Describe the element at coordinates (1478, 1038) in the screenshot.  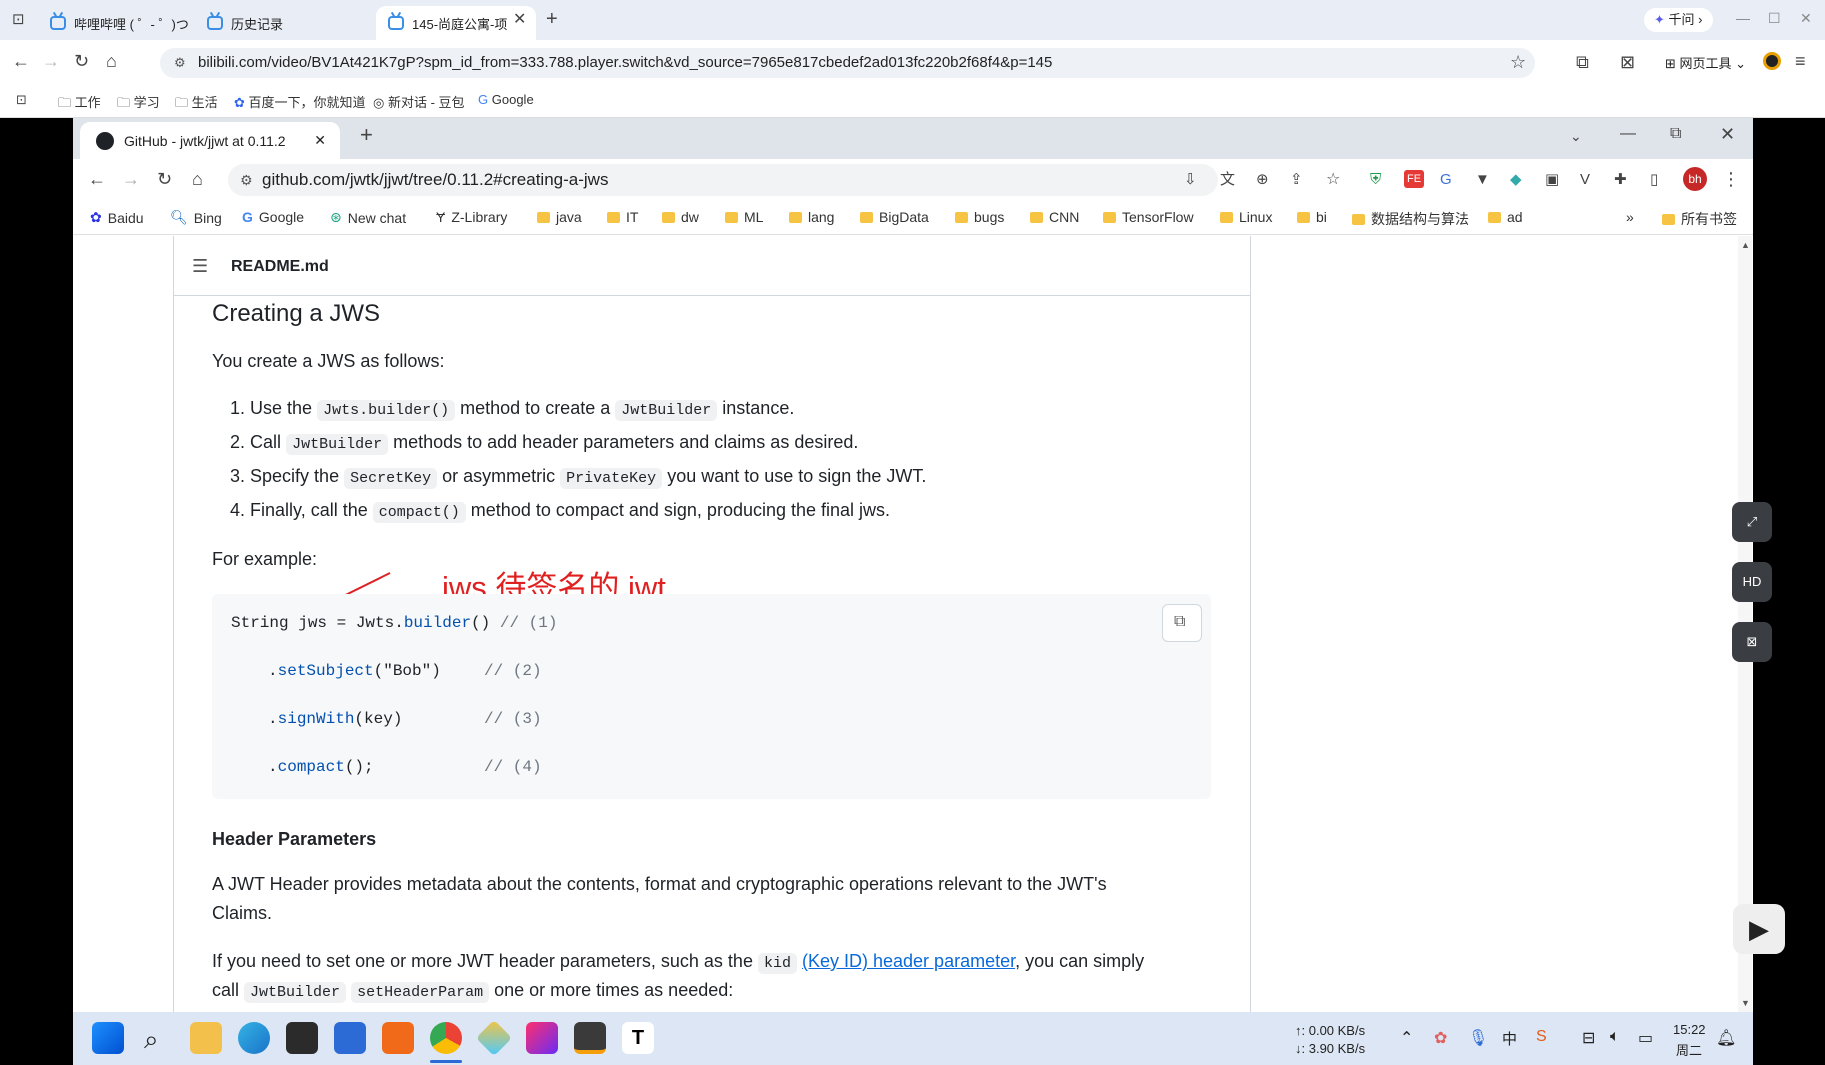
I see `microphone-icon: 🎙︎` at that location.